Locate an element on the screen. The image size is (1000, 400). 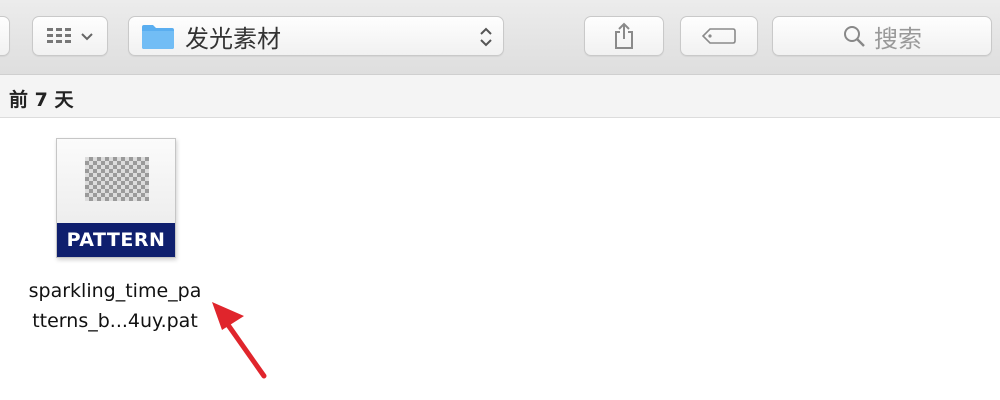
tag-icon is located at coordinates (719, 36).